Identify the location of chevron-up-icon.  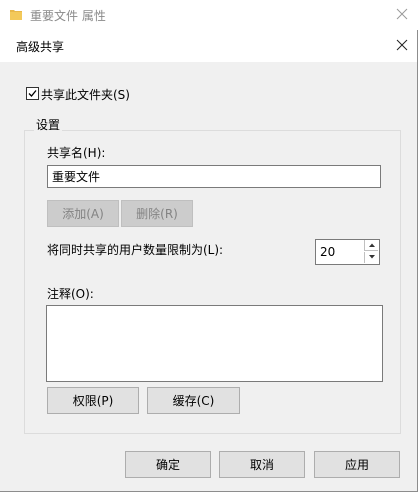
(372, 245).